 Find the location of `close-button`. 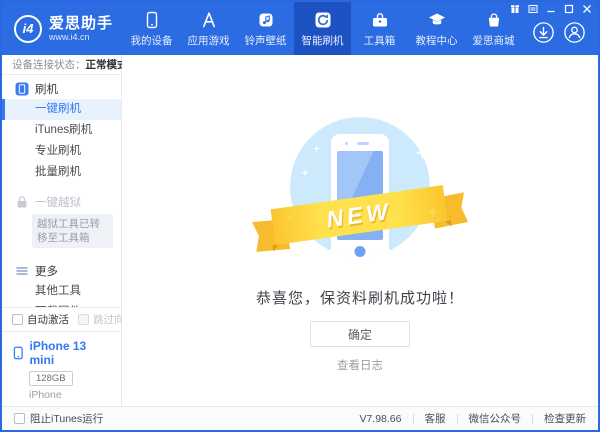

close-button is located at coordinates (587, 9).